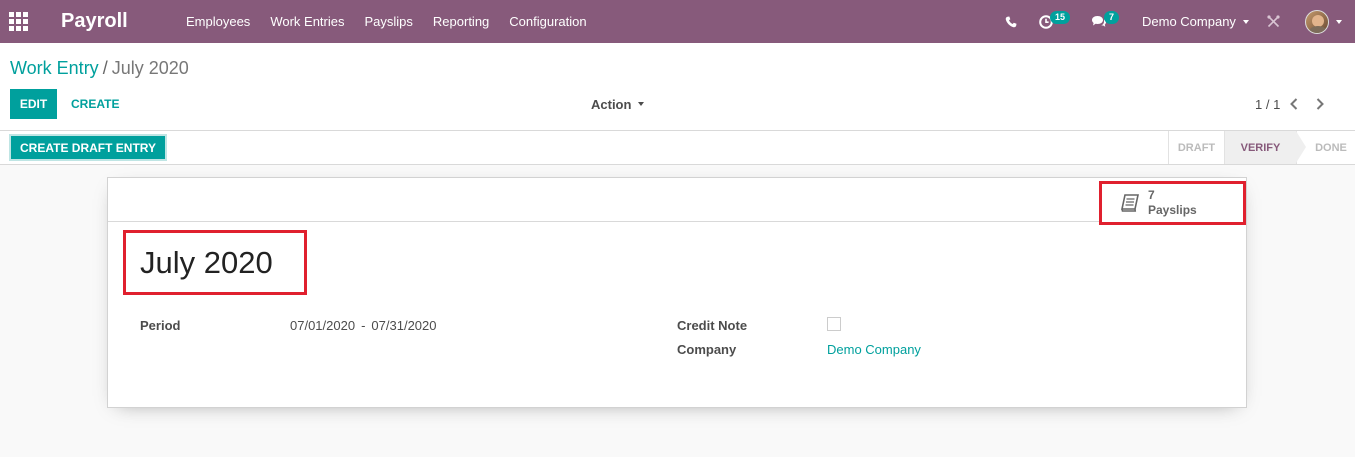  Describe the element at coordinates (712, 325) in the screenshot. I see `credit-note-label: Credit Note` at that location.